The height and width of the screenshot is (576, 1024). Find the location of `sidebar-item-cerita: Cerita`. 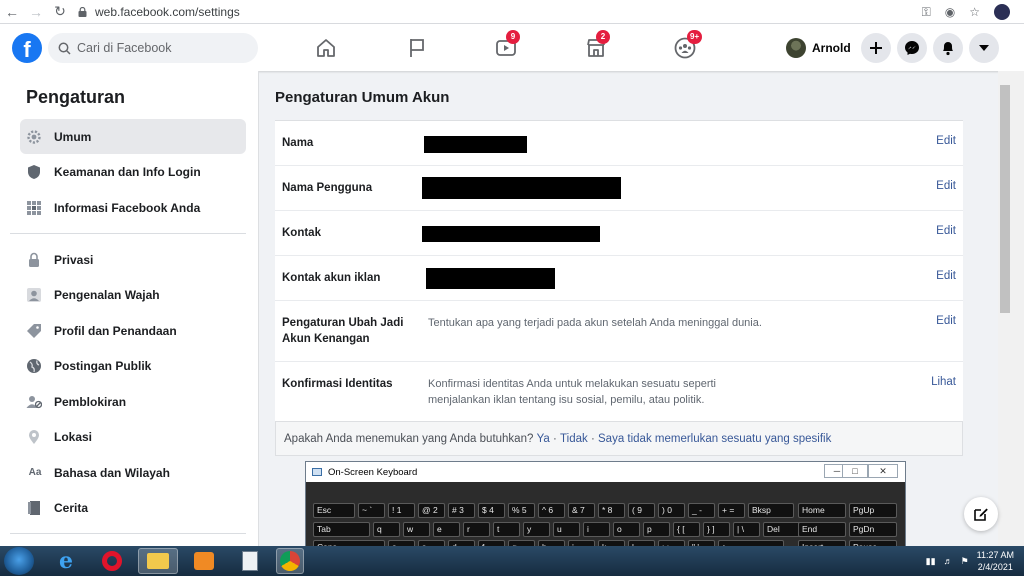

sidebar-item-cerita: Cerita is located at coordinates (133, 507).